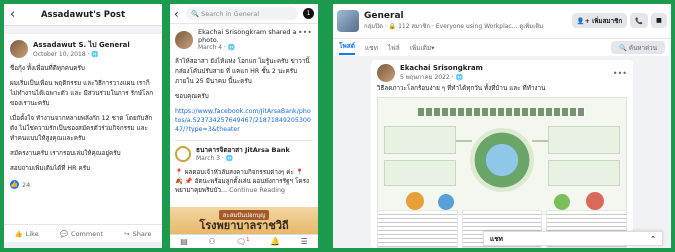  Describe the element at coordinates (192, 96) in the screenshot. I see `post-thanks: ขอบคุณครับ` at that location.